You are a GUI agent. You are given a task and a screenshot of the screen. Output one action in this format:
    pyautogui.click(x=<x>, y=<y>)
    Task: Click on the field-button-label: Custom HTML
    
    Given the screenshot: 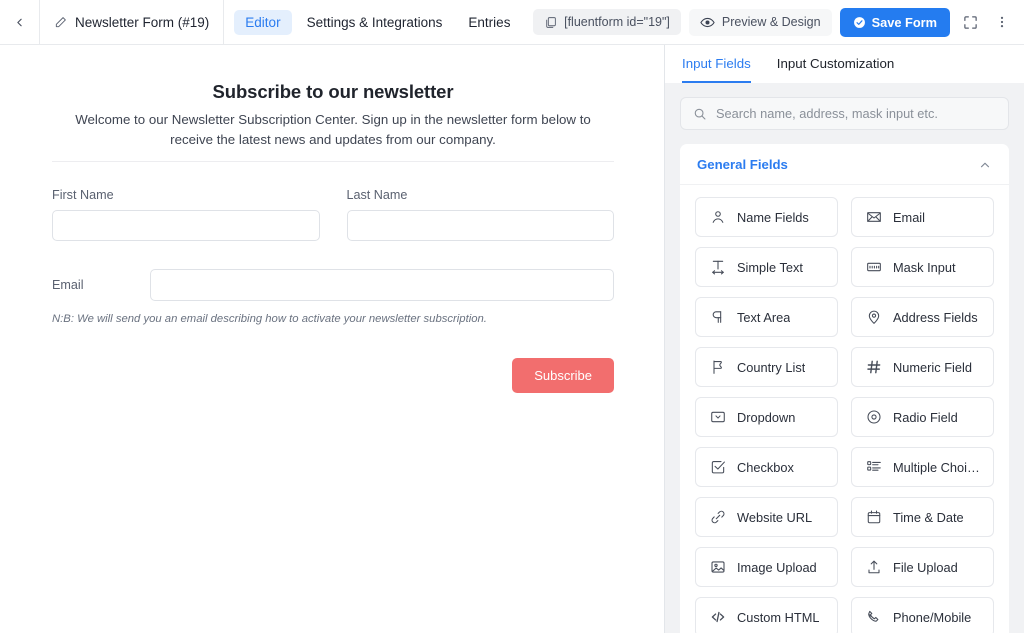 What is the action you would take?
    pyautogui.click(x=778, y=617)
    